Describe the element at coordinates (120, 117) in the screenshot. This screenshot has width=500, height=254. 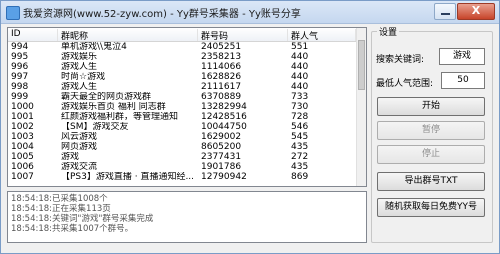
I see `row-nickname: 红颜游戏福利群，等管理通知` at that location.